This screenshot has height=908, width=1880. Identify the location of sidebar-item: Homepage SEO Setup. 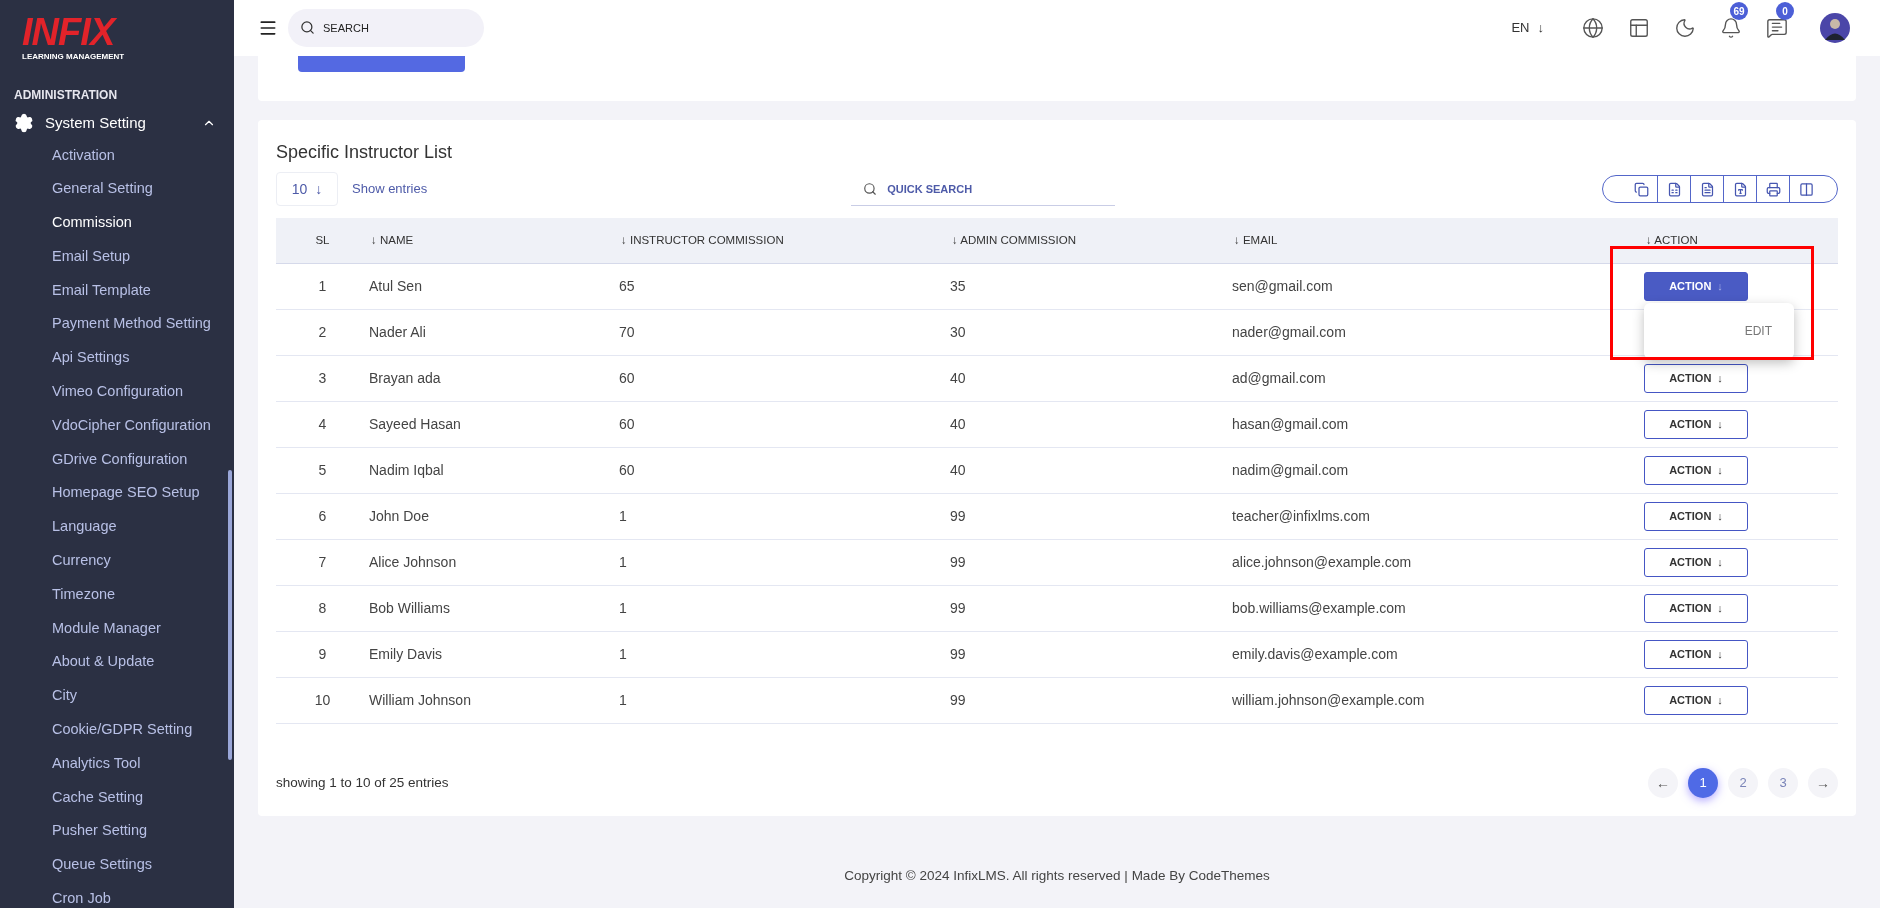
(117, 493).